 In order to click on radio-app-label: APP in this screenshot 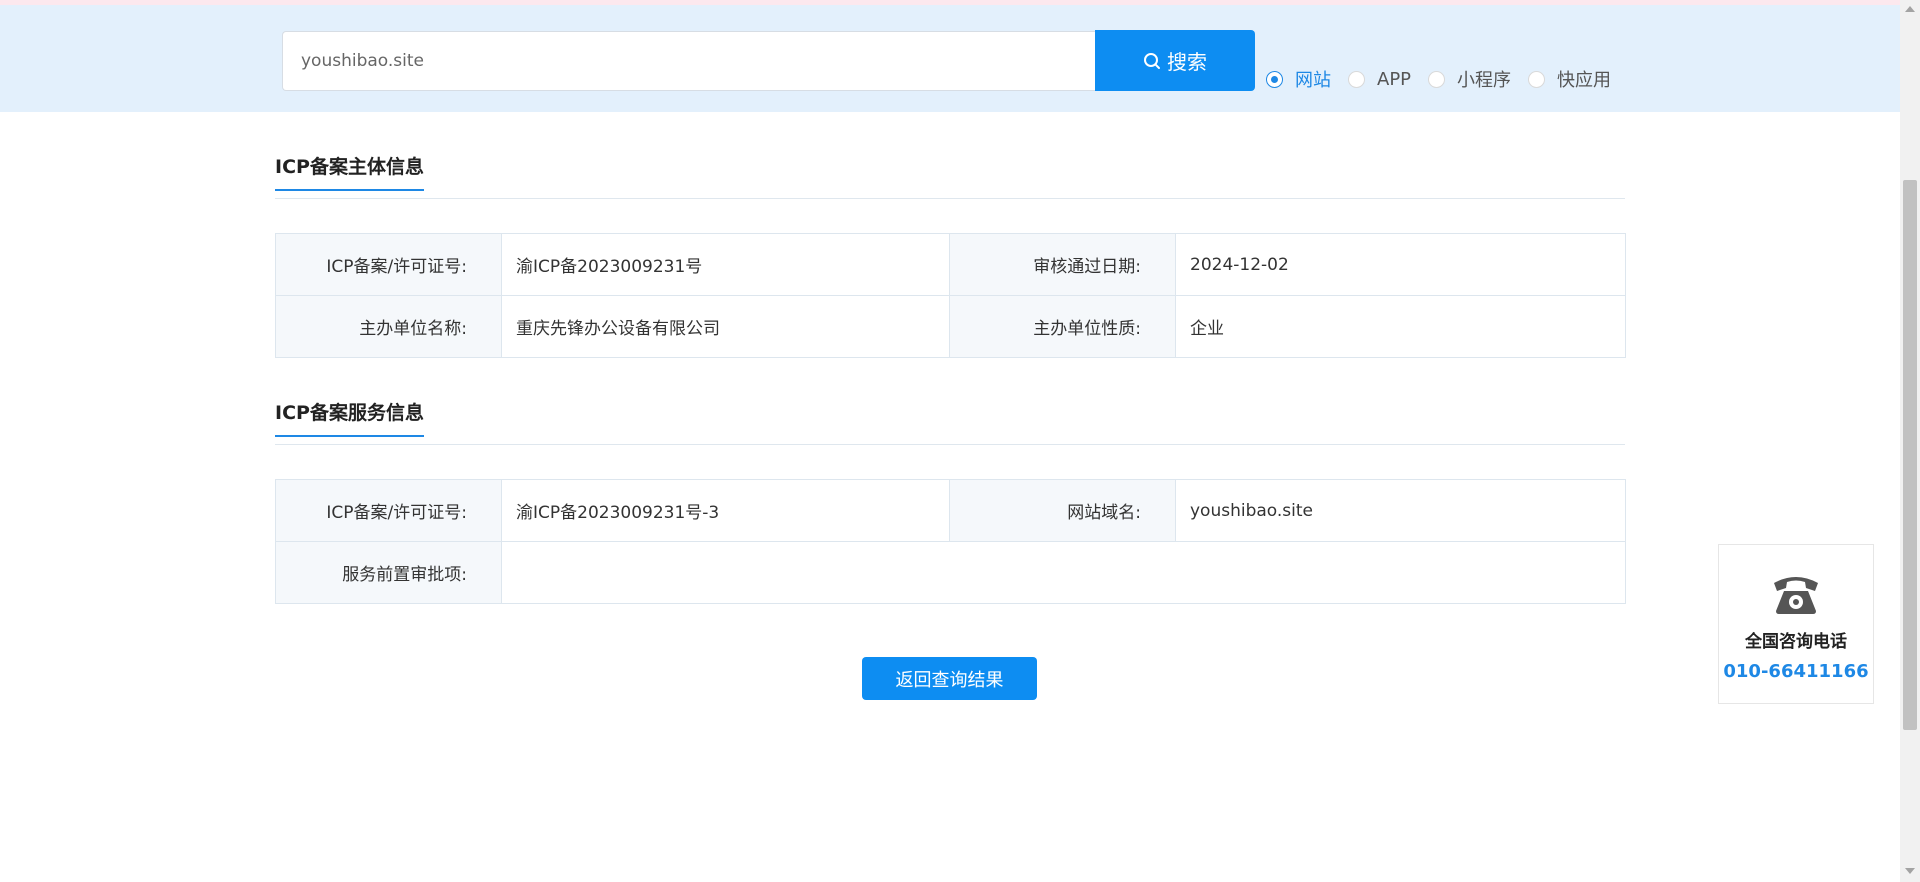, I will do `click(1394, 79)`.